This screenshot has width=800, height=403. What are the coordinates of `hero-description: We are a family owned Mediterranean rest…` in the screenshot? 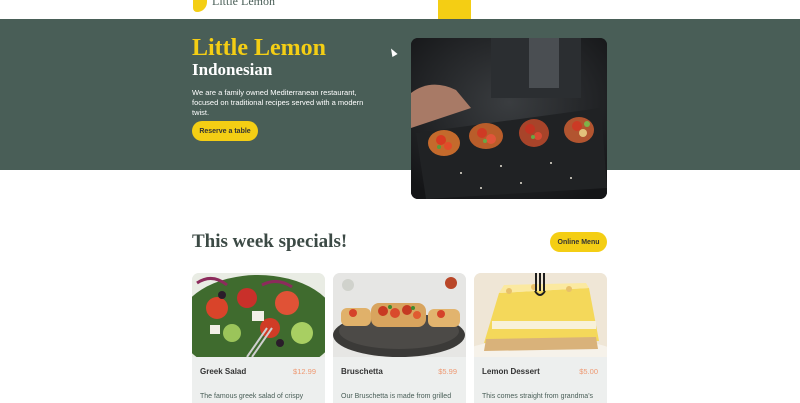 It's located at (278, 102).